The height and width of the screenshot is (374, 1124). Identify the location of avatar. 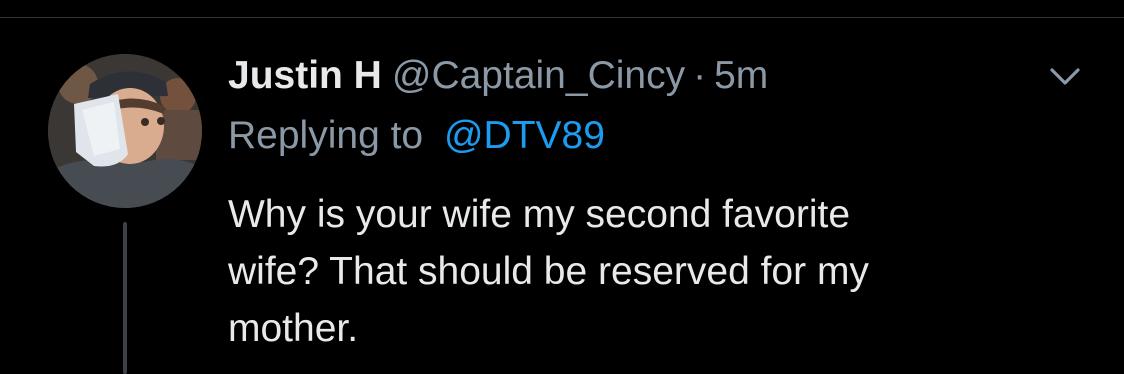
(125, 131).